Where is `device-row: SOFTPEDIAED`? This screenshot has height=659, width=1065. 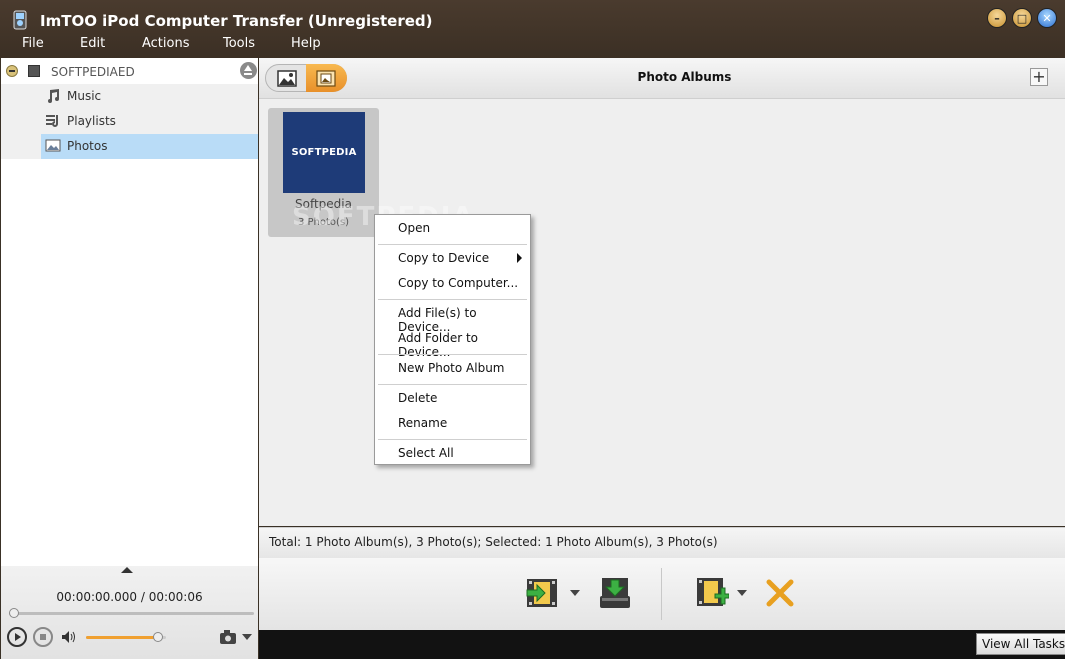
device-row: SOFTPEDIAED is located at coordinates (129, 72).